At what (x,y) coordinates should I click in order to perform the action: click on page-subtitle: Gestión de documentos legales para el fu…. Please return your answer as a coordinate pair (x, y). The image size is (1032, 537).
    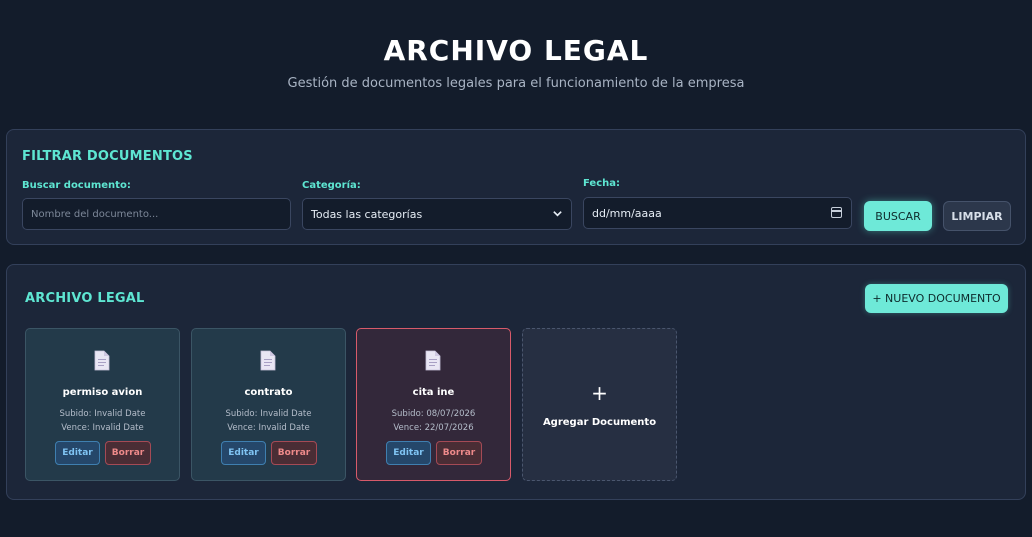
    Looking at the image, I should click on (516, 83).